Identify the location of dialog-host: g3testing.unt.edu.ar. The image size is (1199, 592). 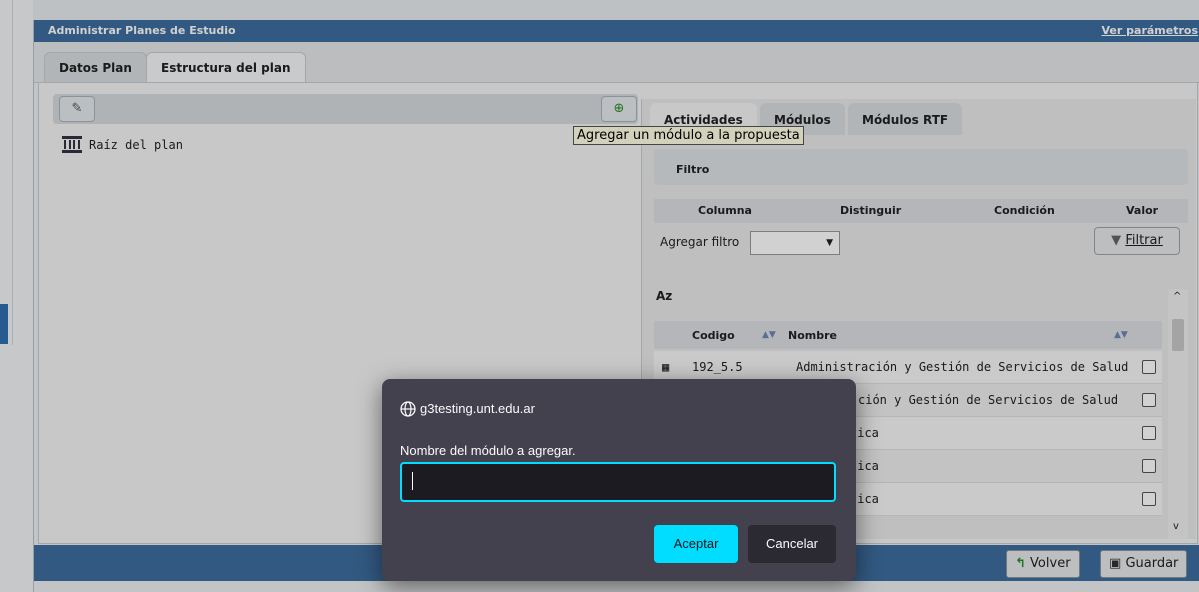
(477, 408).